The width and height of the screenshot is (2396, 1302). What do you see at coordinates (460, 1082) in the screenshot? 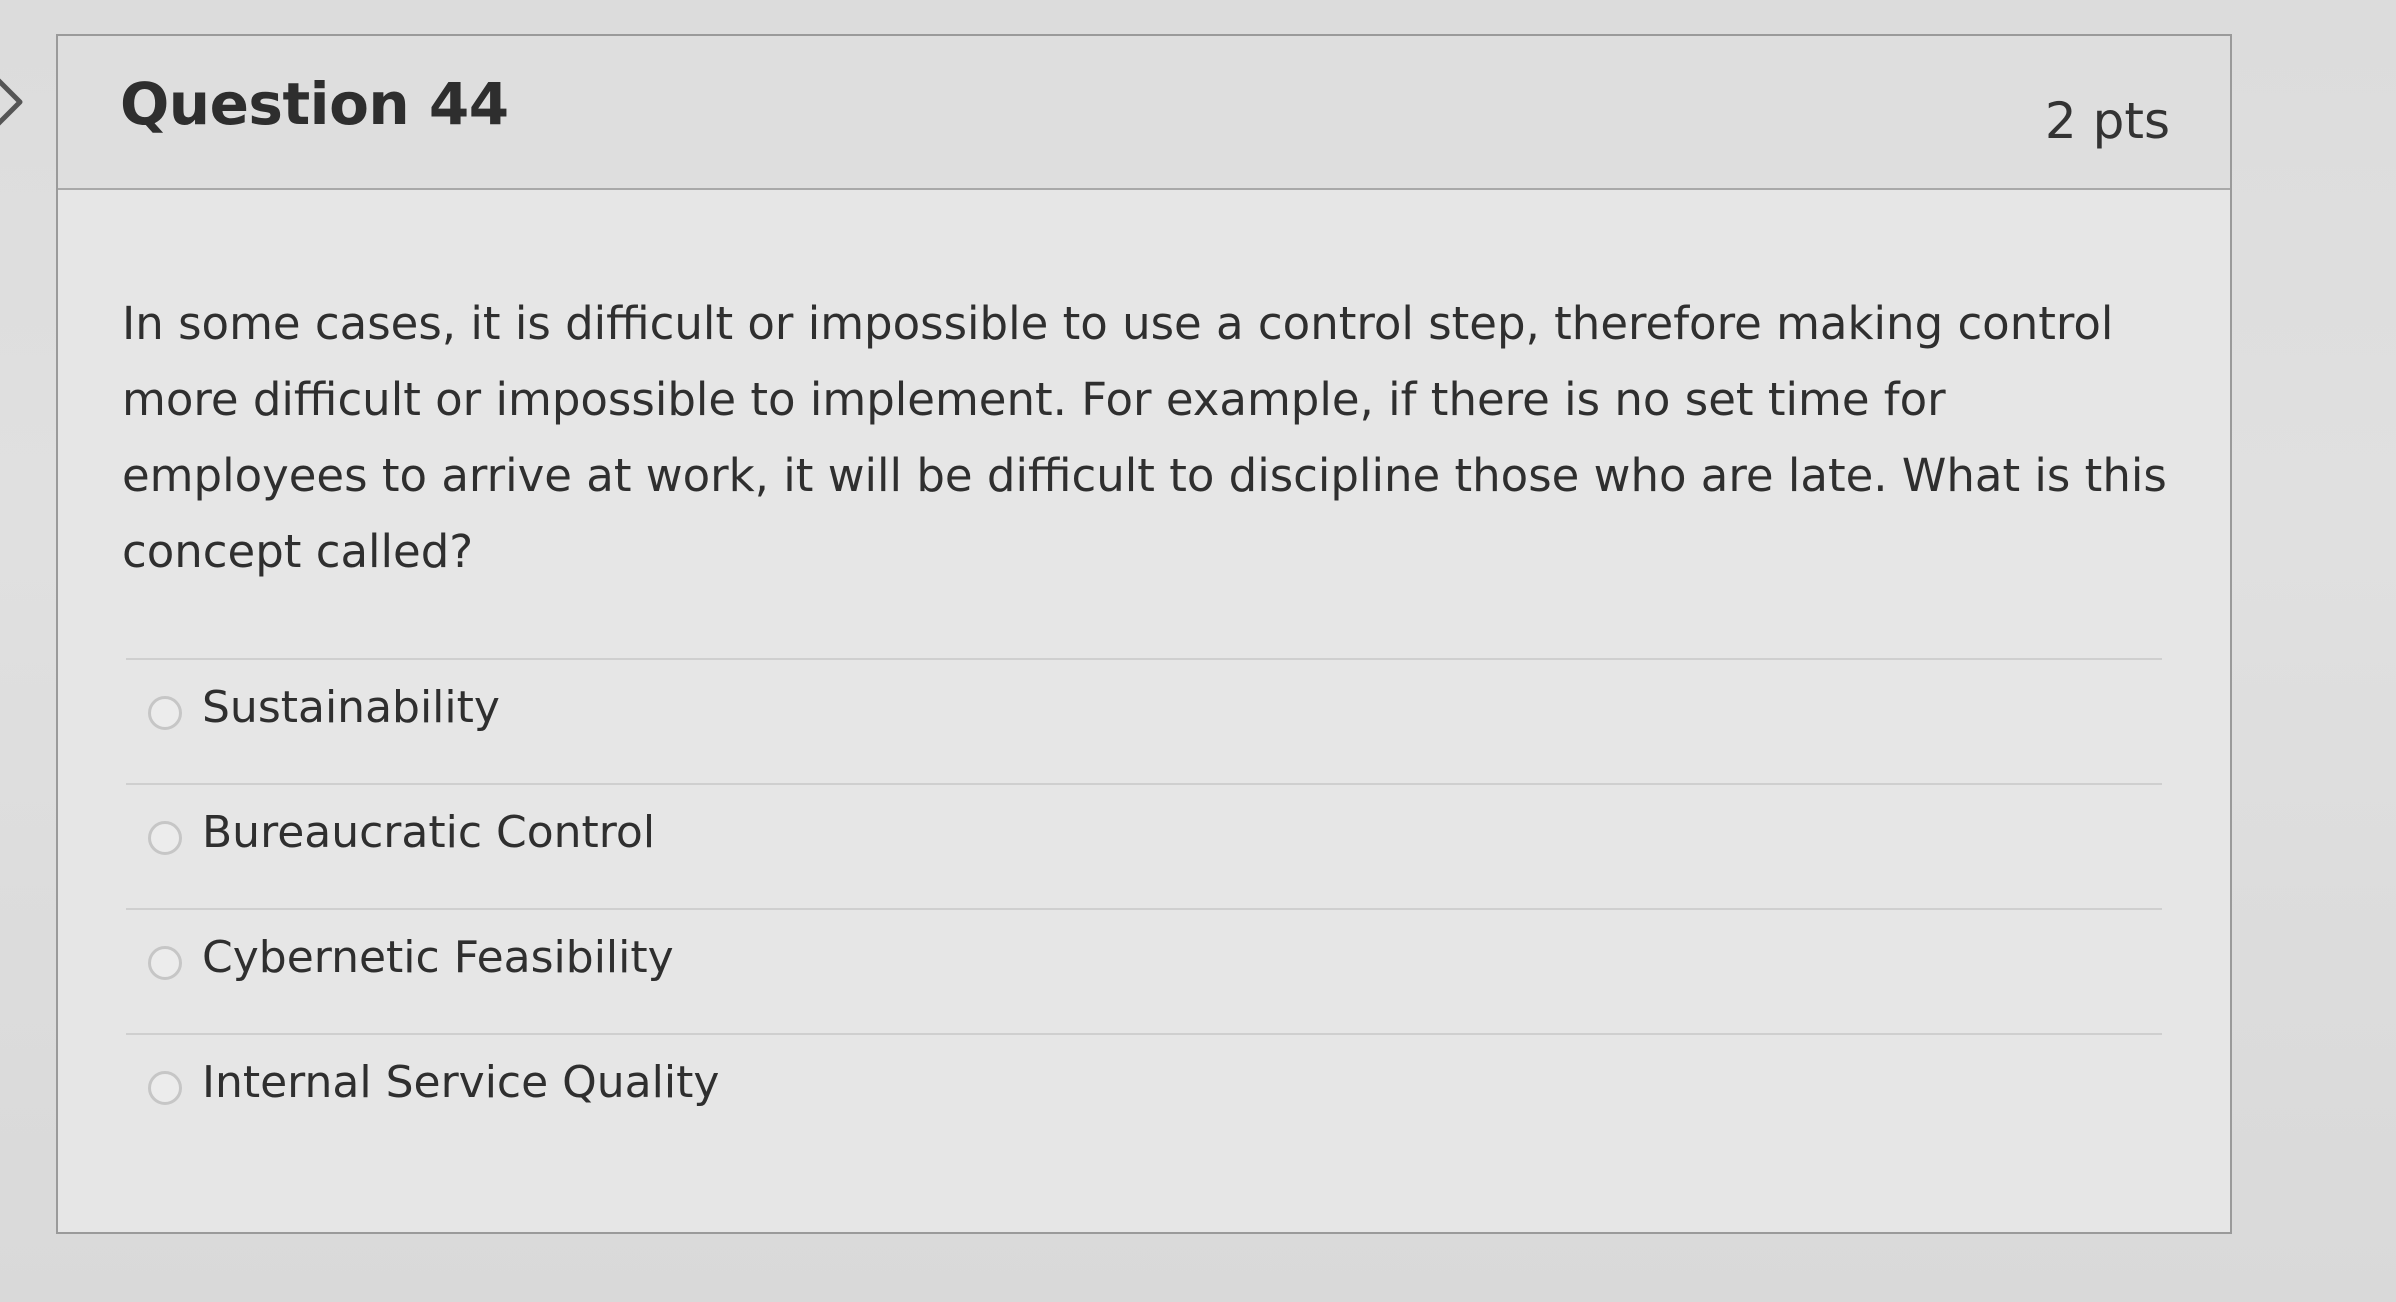
I see `answer-label: Internal Service Quality` at bounding box center [460, 1082].